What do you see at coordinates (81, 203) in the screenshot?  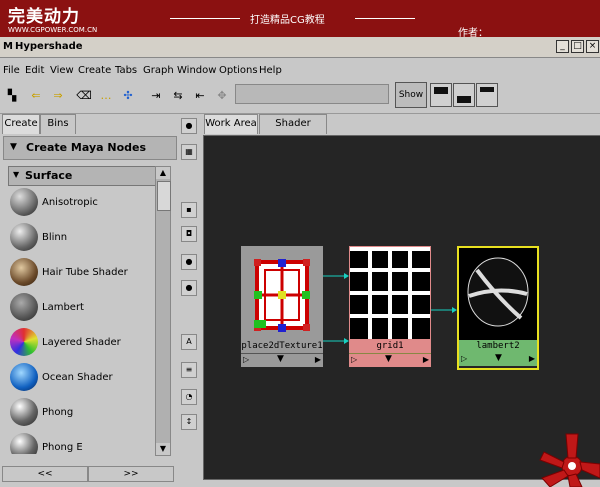 I see `list-item: Anisotropic` at bounding box center [81, 203].